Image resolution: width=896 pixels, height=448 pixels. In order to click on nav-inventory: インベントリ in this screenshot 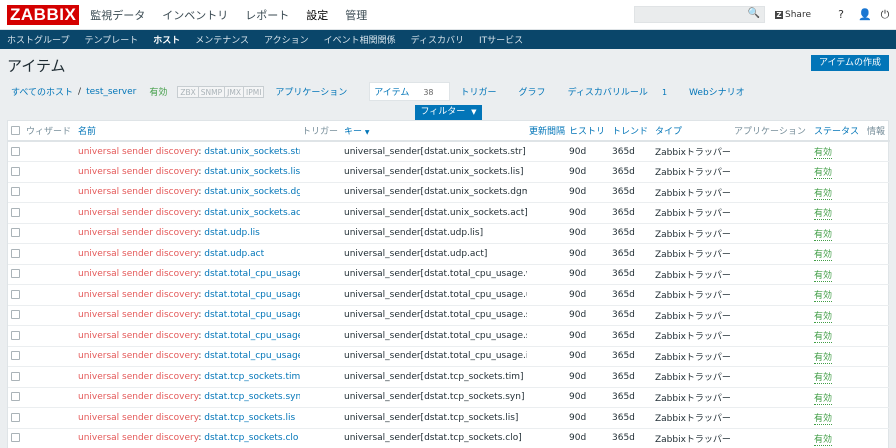, I will do `click(195, 15)`.